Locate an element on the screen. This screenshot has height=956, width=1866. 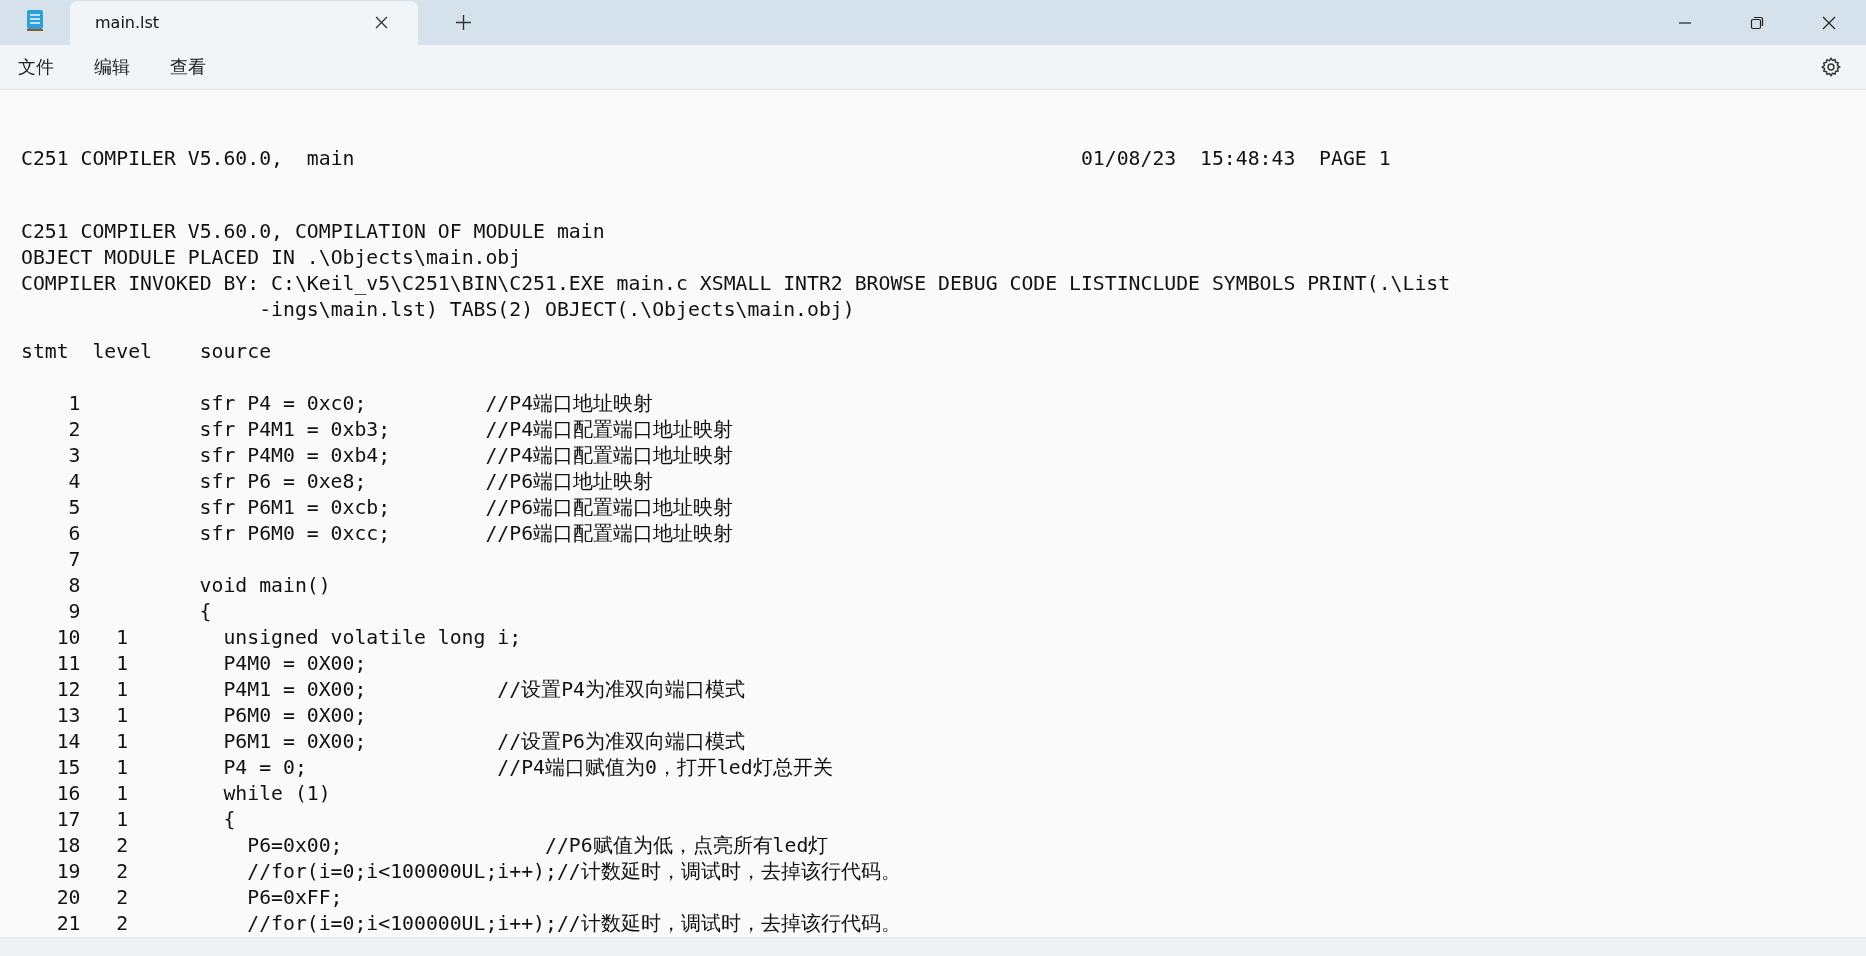
source-line: sfr P6M1 = 0xcb; //P6端口配置端口地址映射 is located at coordinates (466, 508).